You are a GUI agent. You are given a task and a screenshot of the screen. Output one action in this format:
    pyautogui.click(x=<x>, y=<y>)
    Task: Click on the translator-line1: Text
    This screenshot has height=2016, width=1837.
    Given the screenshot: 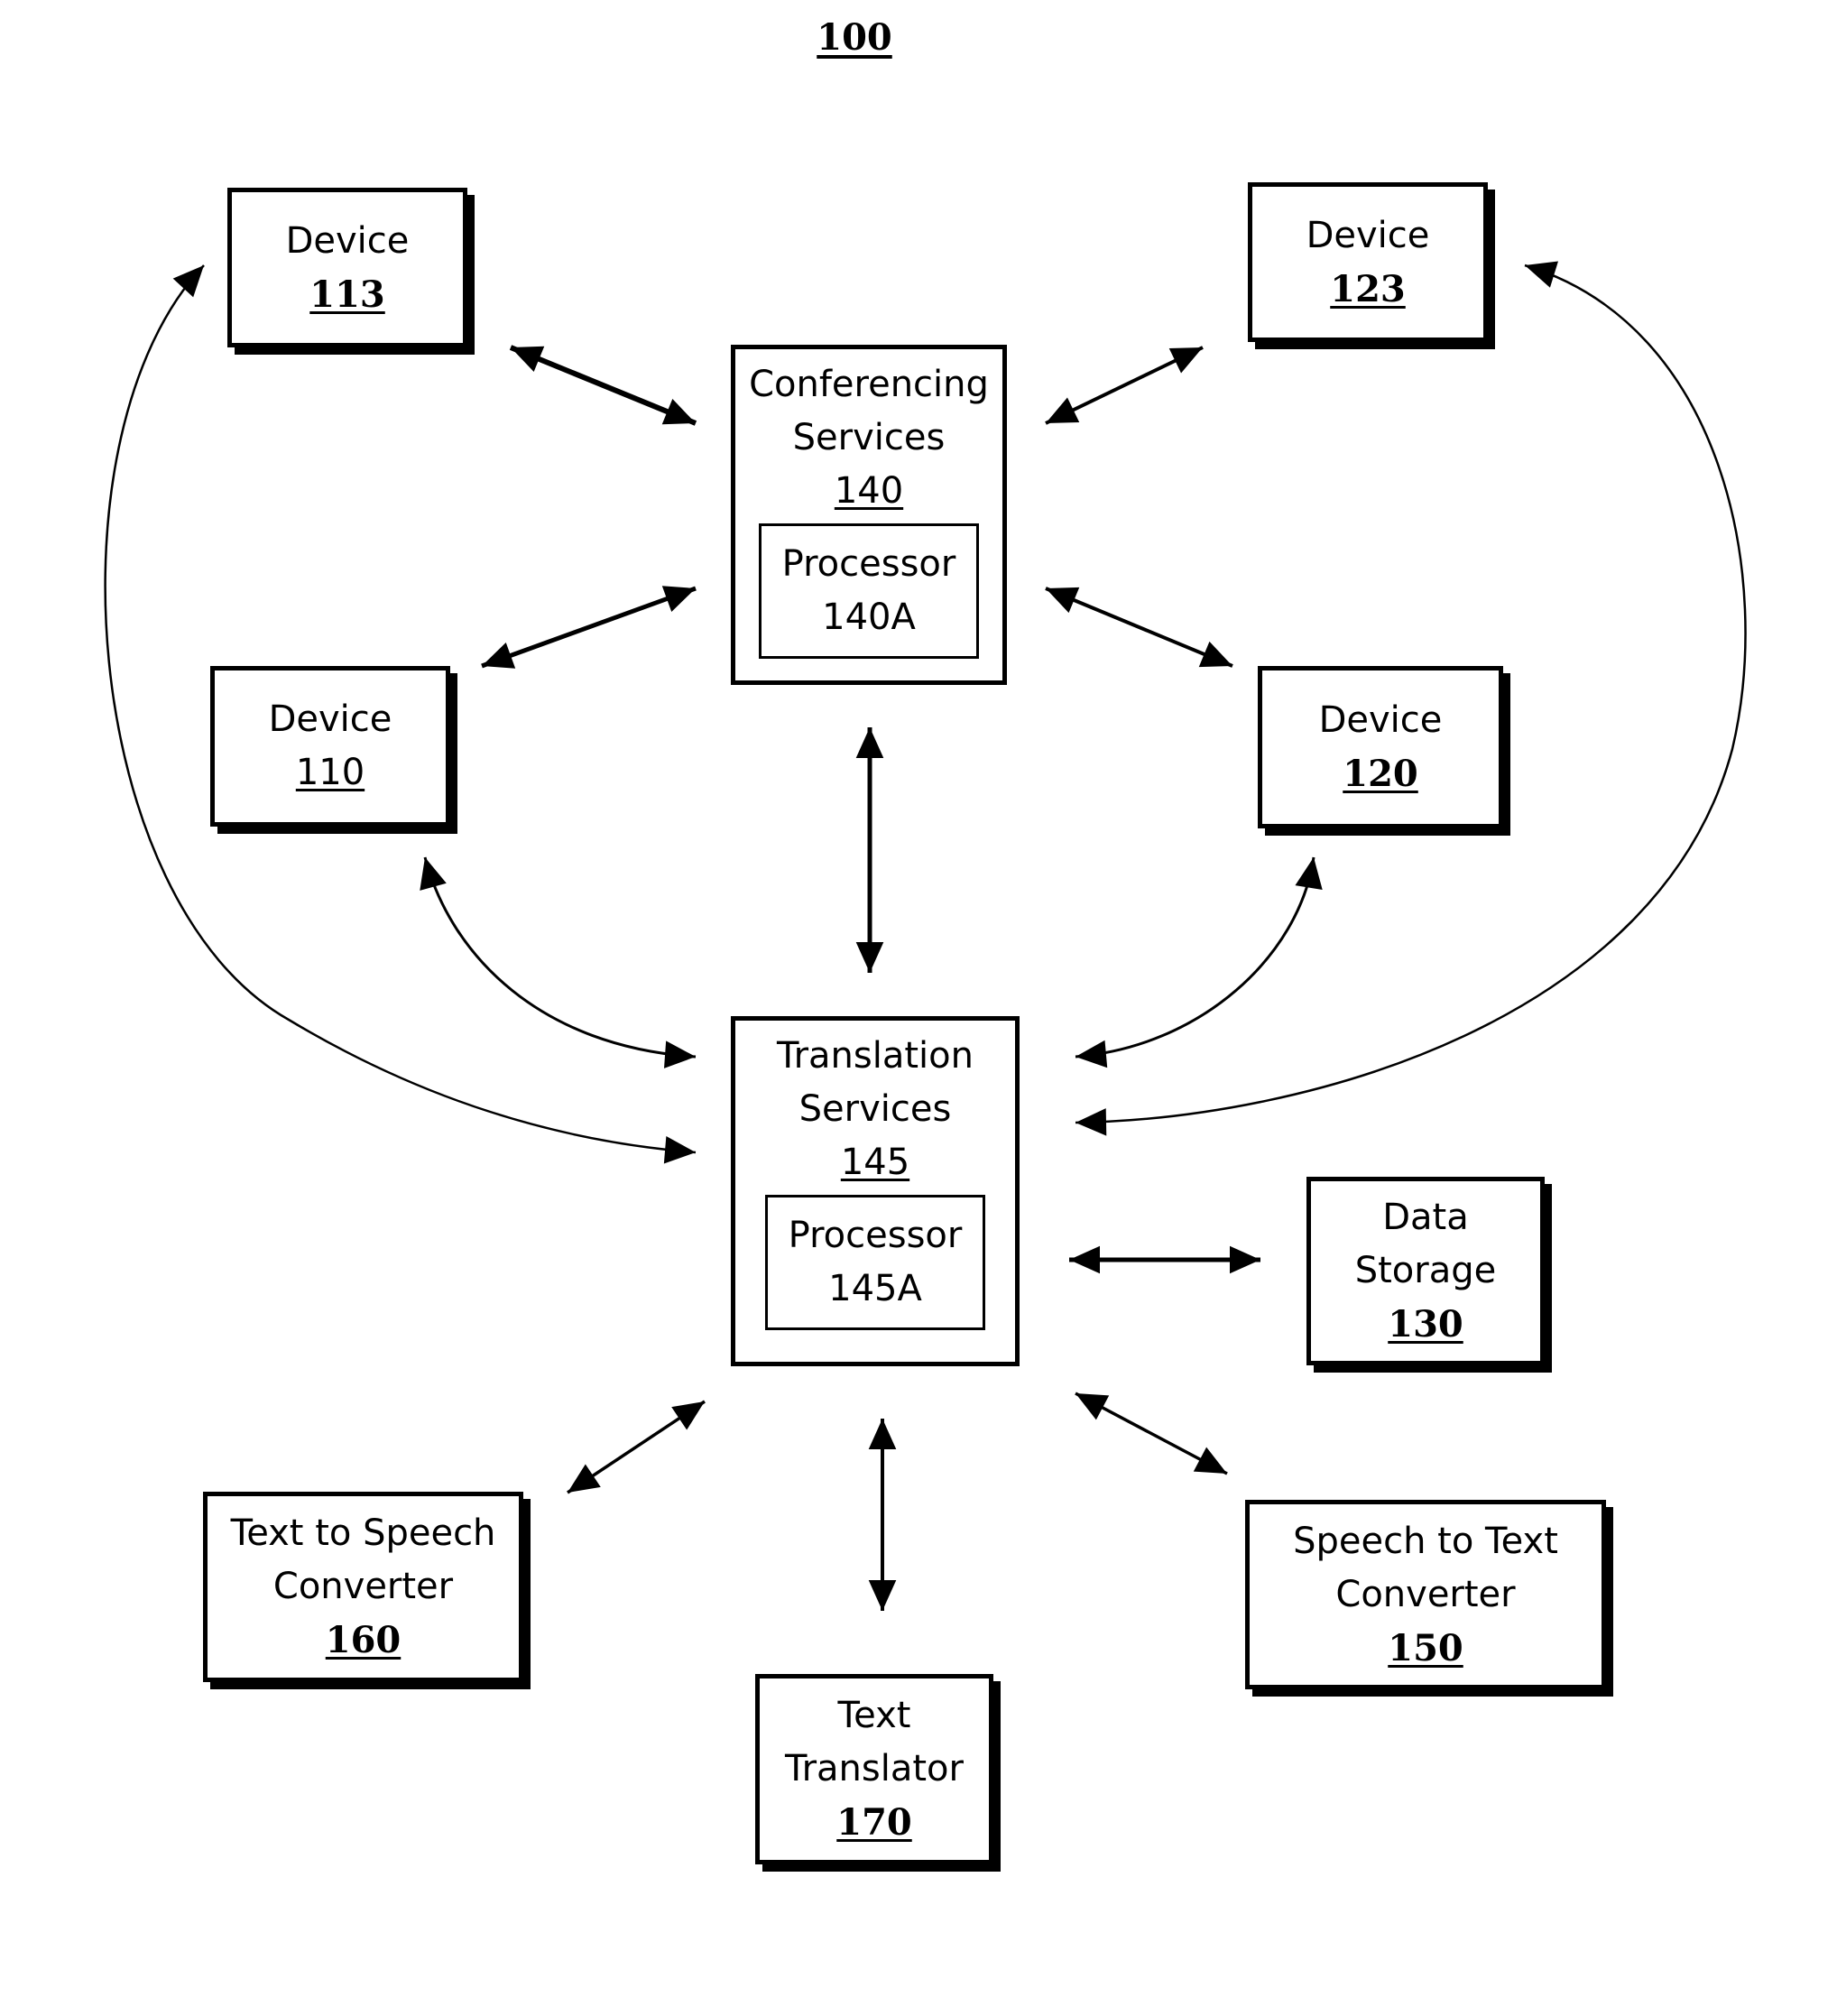 What is the action you would take?
    pyautogui.click(x=874, y=1715)
    